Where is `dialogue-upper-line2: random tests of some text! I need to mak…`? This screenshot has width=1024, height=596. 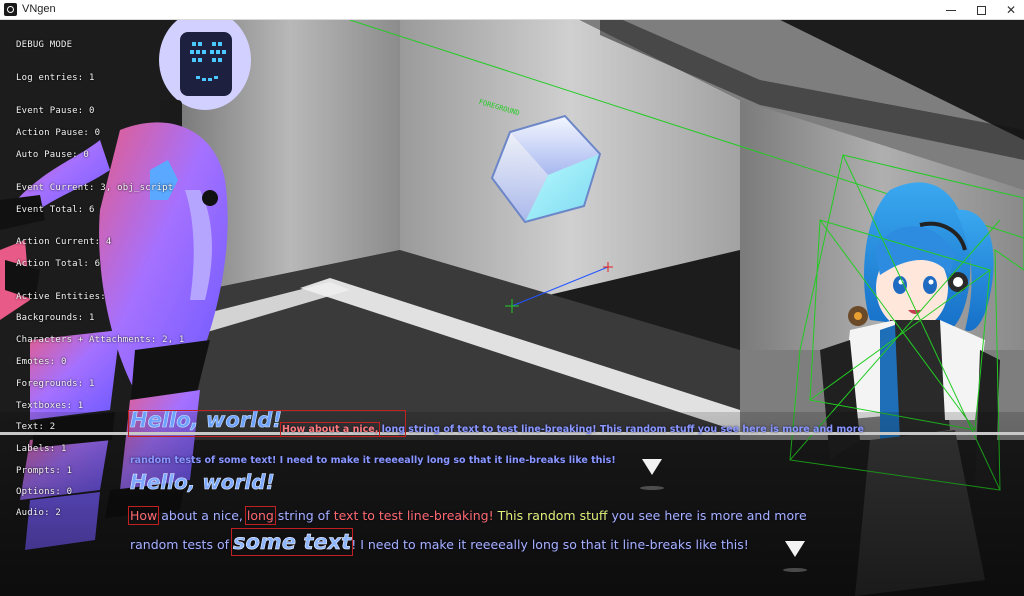
dialogue-upper-line2: random tests of some text! I need to mak… is located at coordinates (373, 460).